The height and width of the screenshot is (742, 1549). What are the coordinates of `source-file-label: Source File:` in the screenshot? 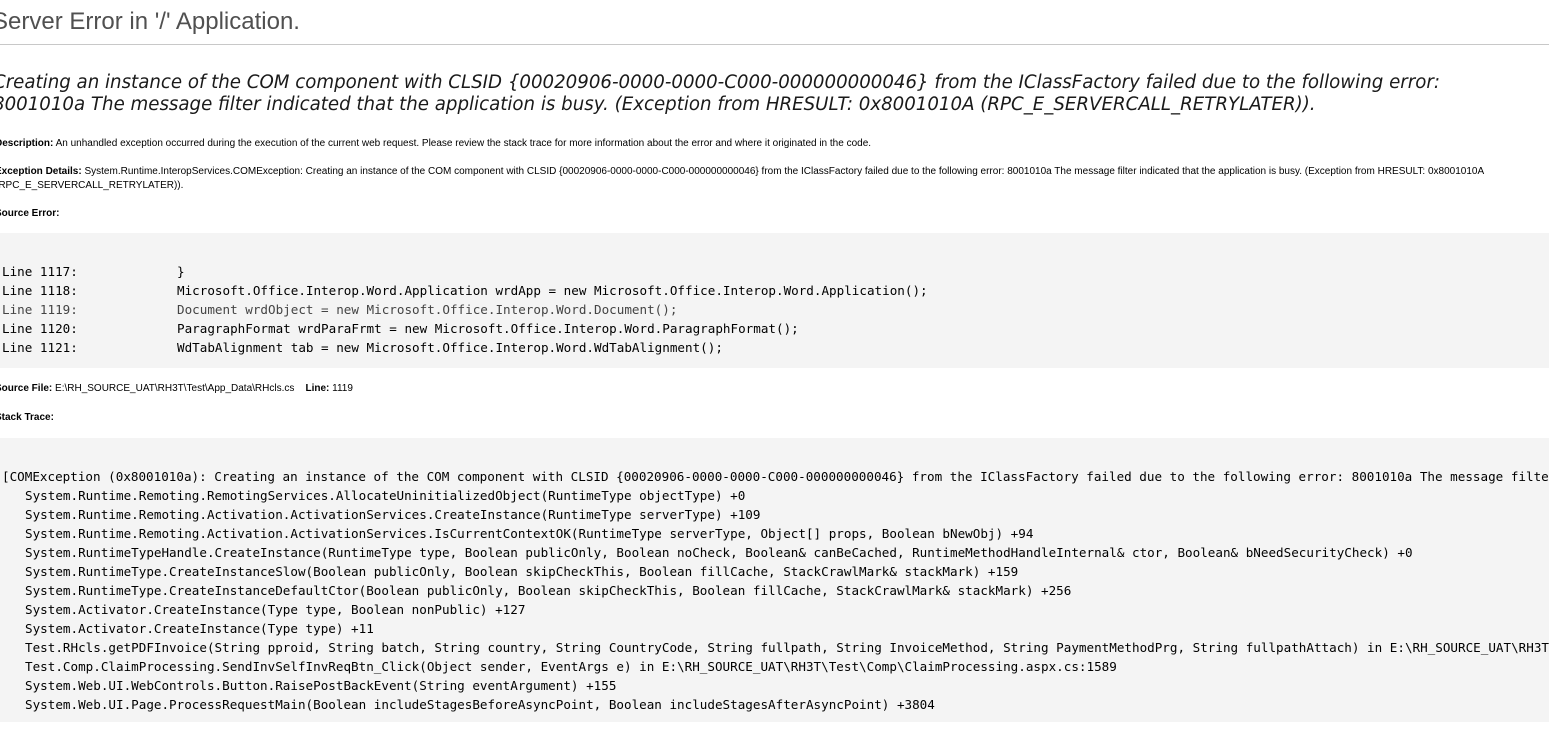 It's located at (26, 388).